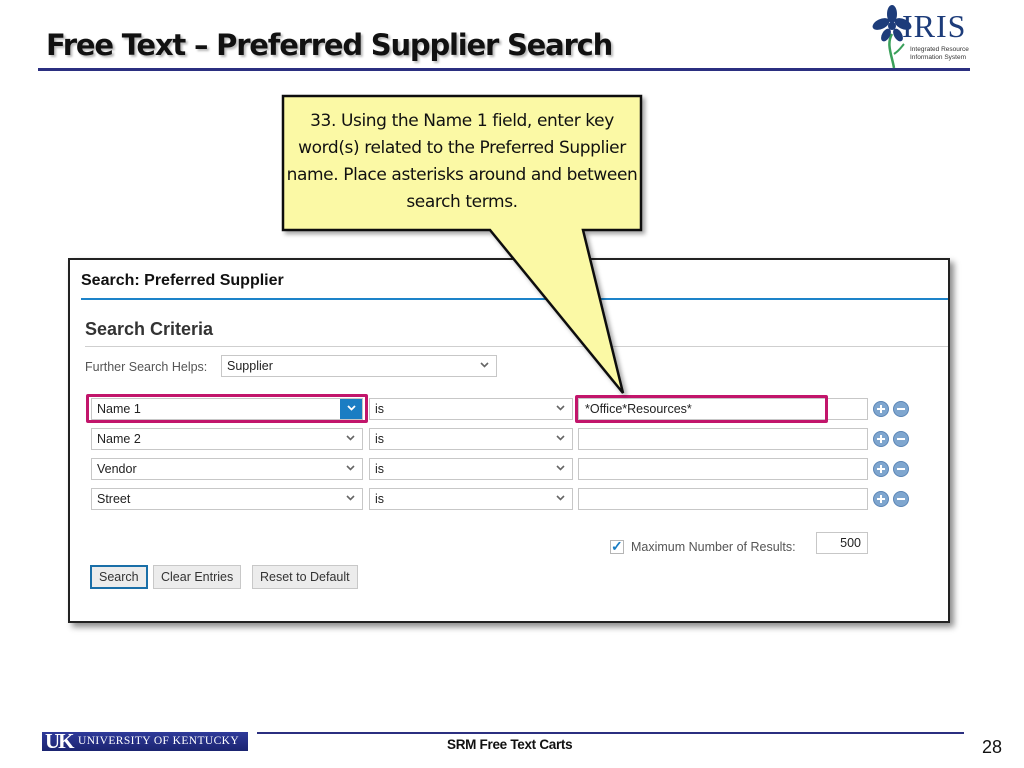 This screenshot has height=768, width=1024. What do you see at coordinates (934, 26) in the screenshot?
I see `iris-wordmark: IRIS` at bounding box center [934, 26].